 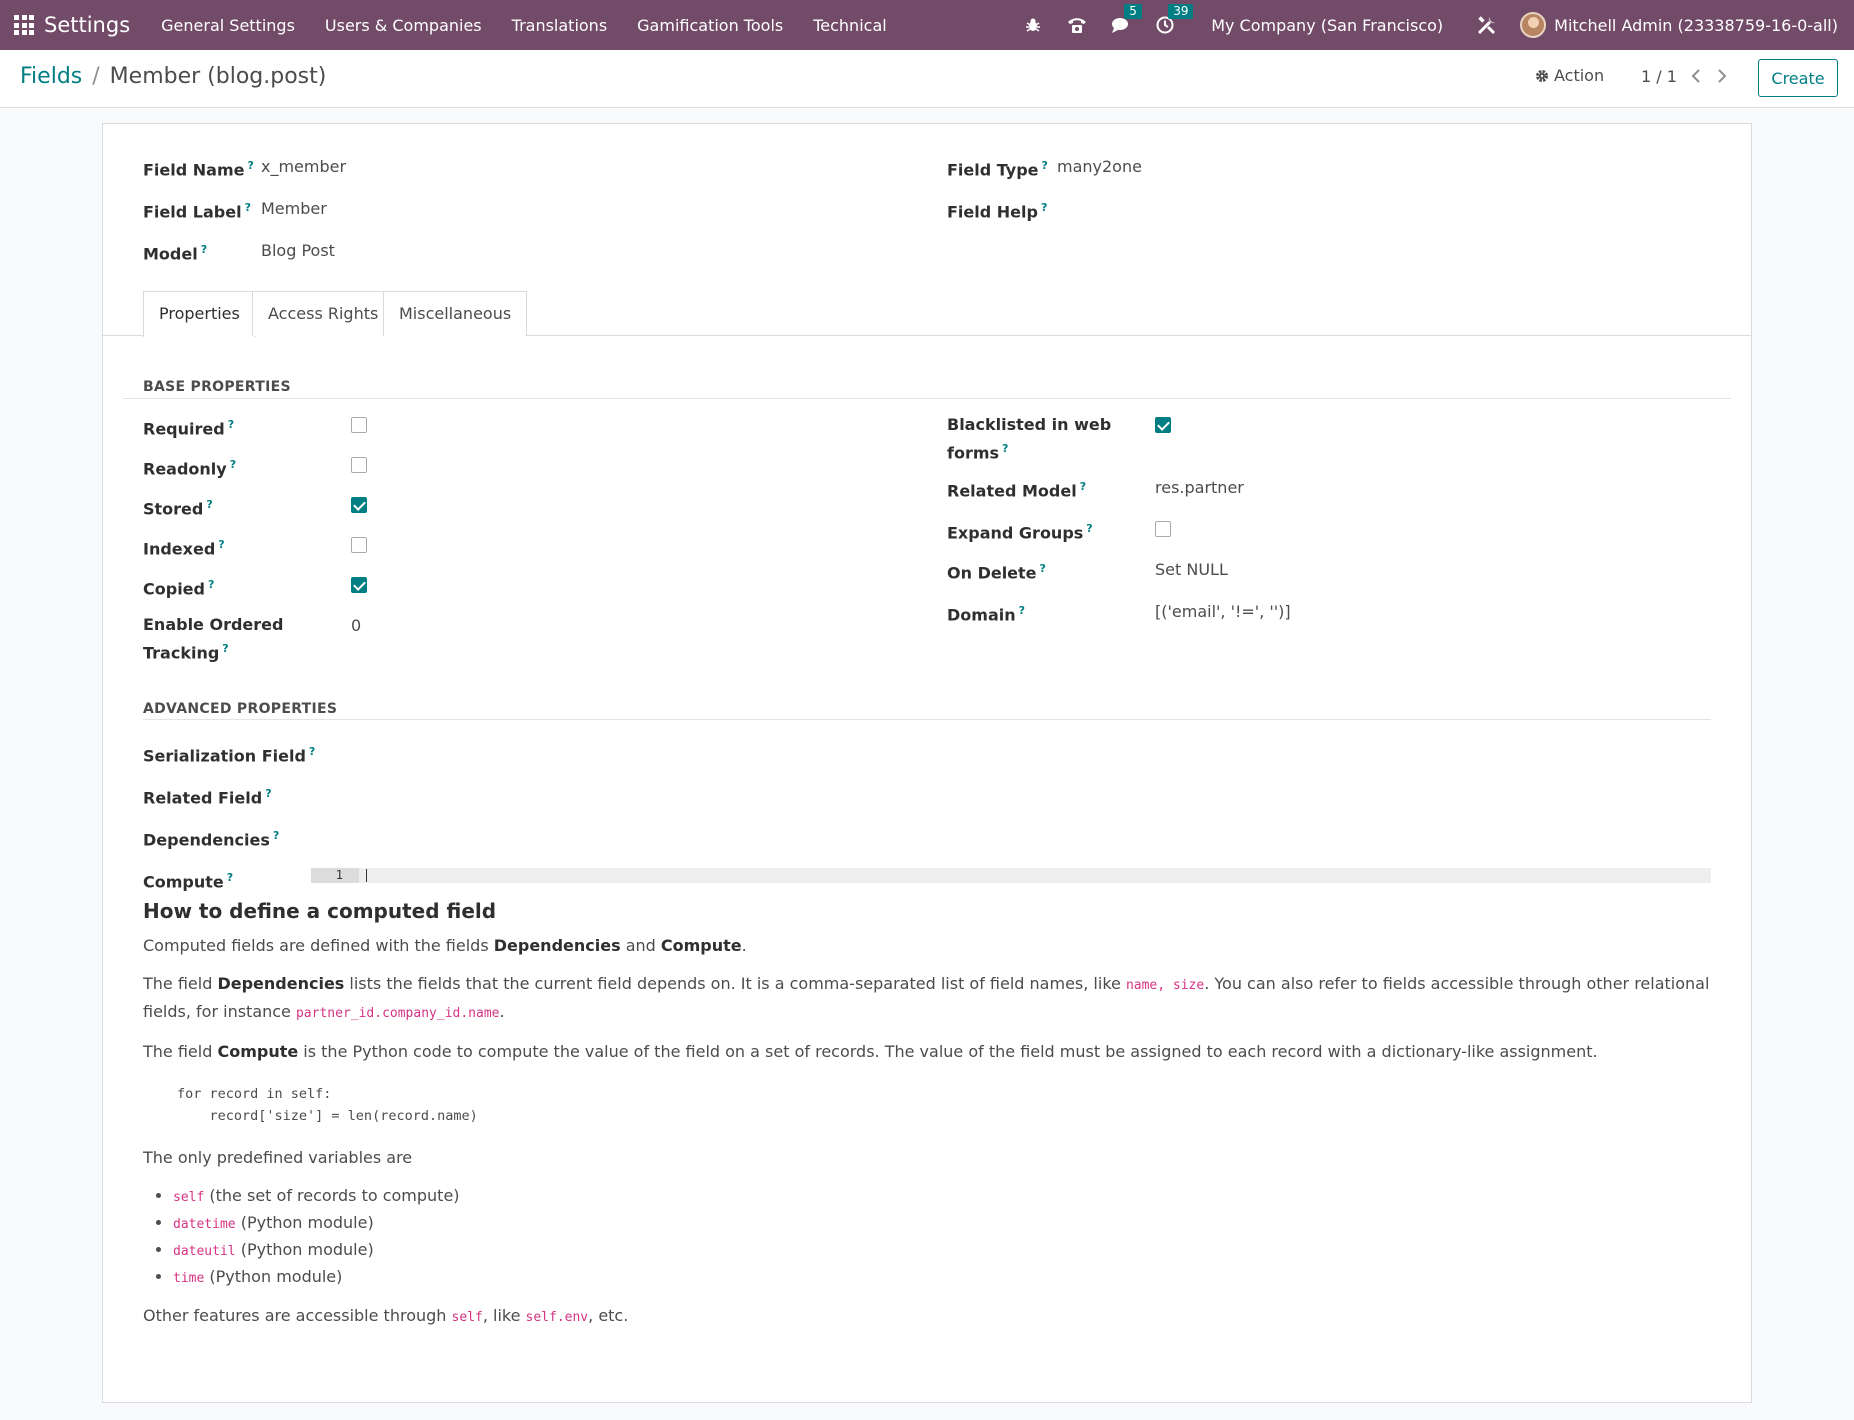 What do you see at coordinates (1542, 75) in the screenshot?
I see `gear-icon` at bounding box center [1542, 75].